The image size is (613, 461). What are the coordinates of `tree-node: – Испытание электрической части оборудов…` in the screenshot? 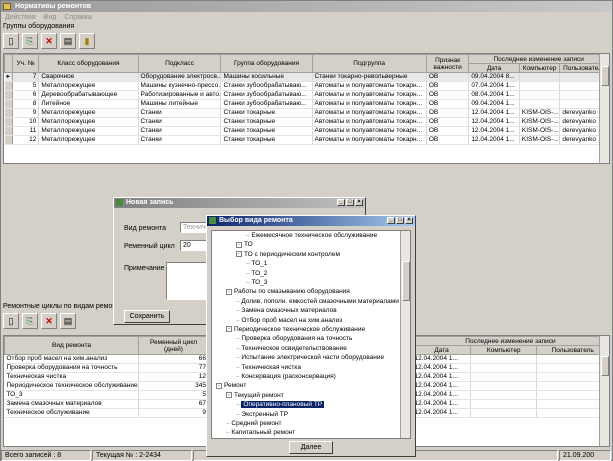 It's located at (310, 358).